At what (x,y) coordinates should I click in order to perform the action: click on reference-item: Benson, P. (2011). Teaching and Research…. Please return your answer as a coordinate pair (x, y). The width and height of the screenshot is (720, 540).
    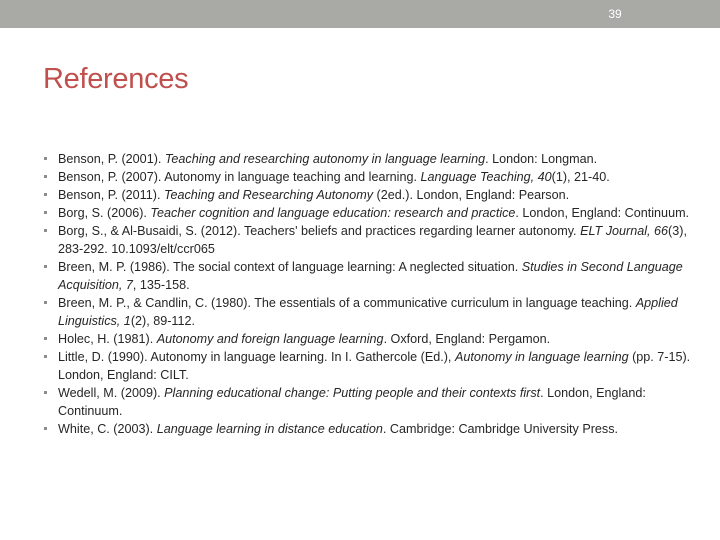
    Looking at the image, I should click on (368, 195).